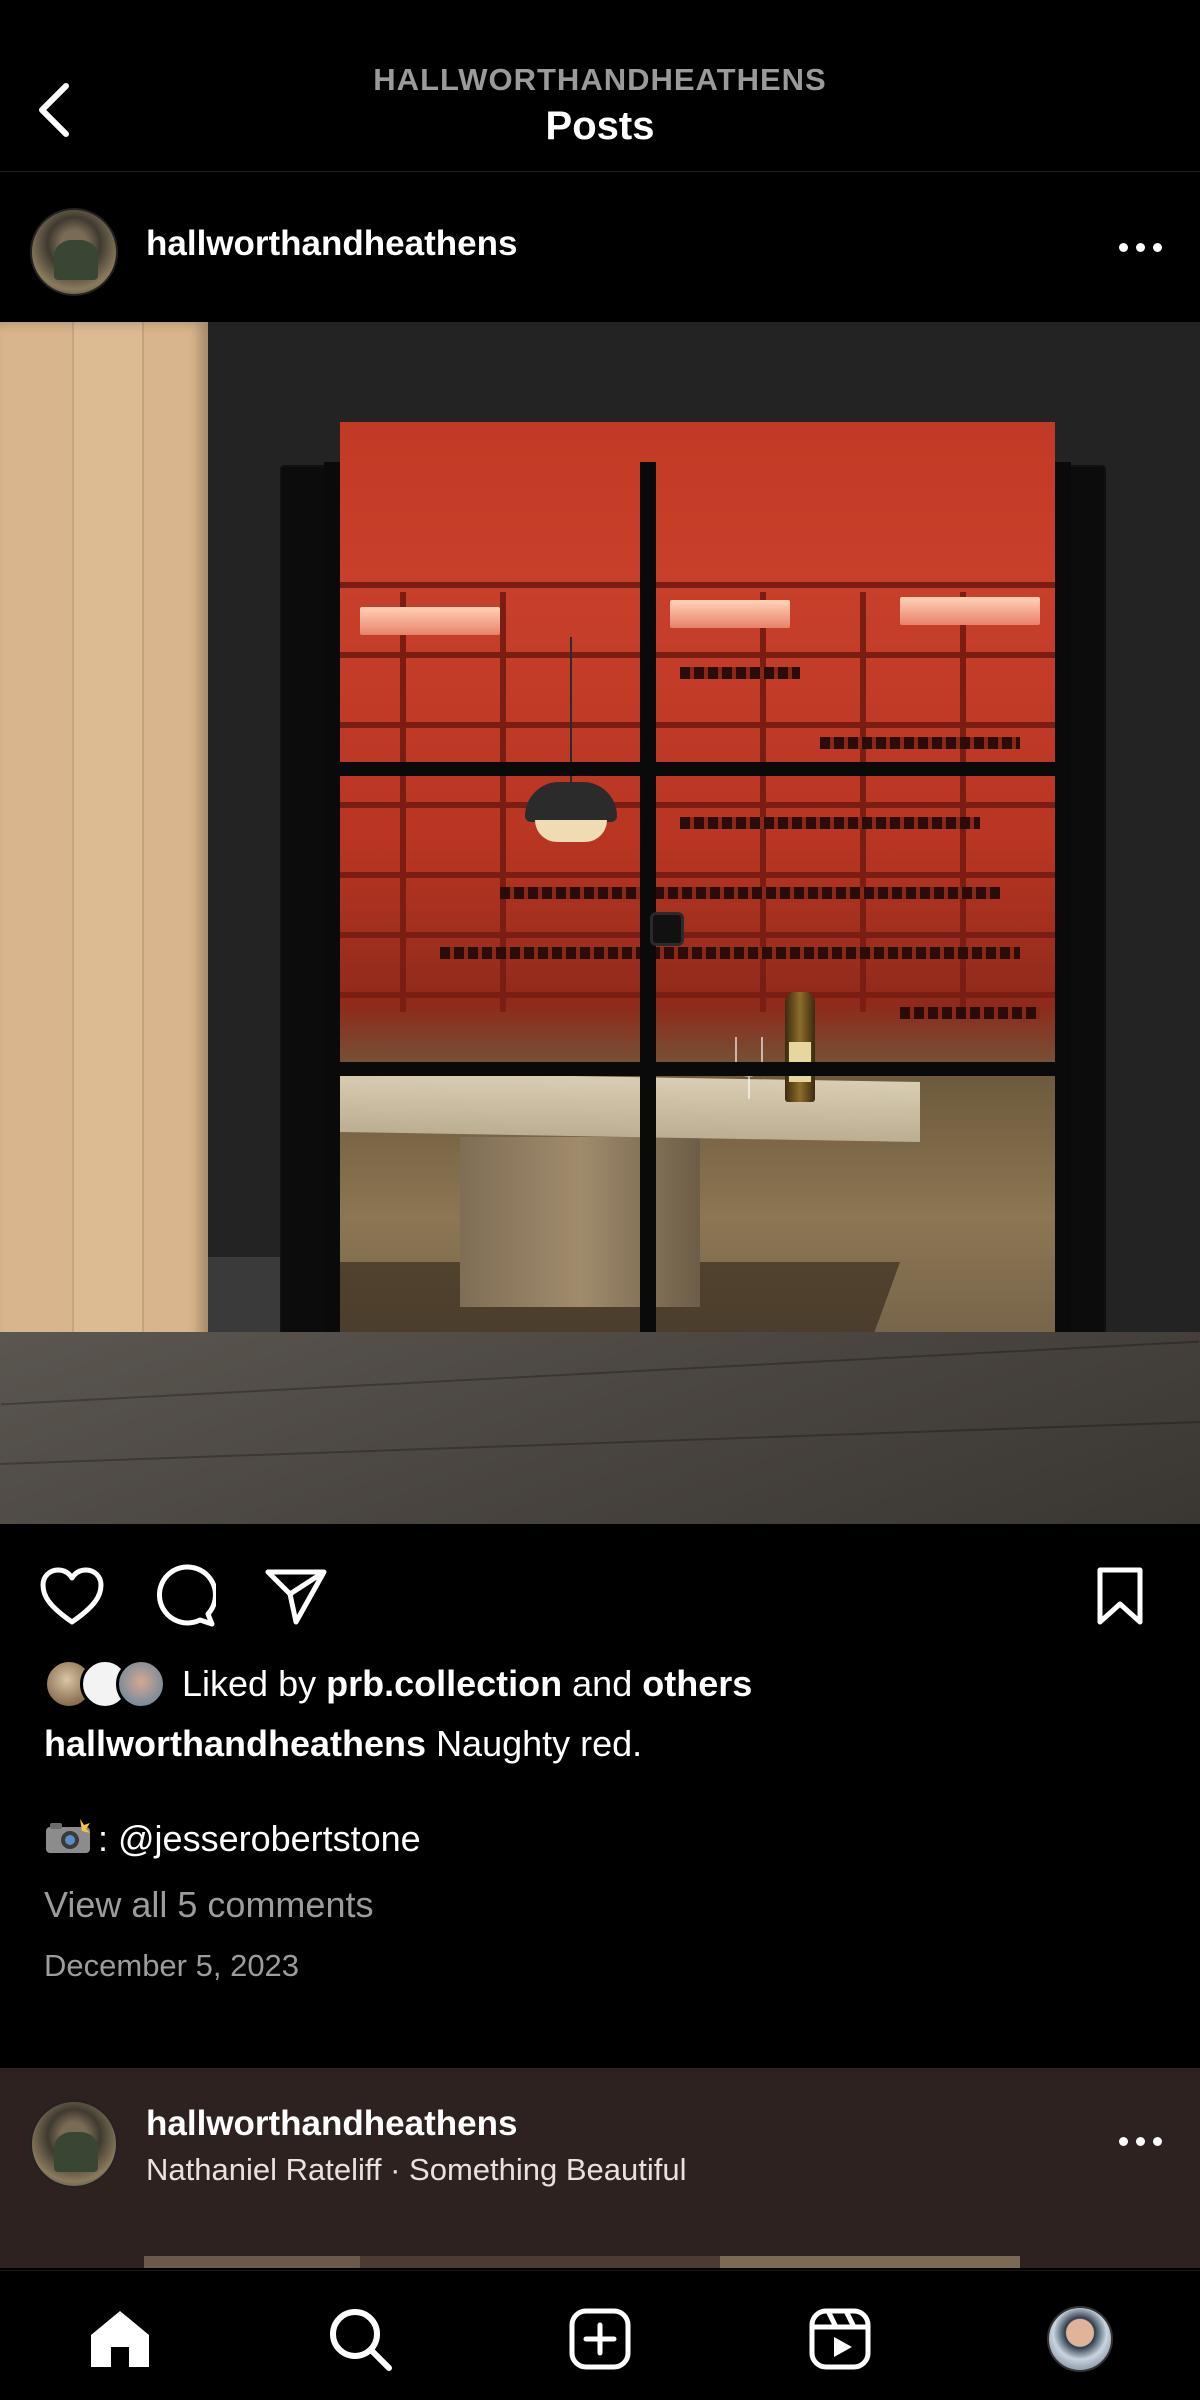 This screenshot has width=1200, height=2400. Describe the element at coordinates (600, 2262) in the screenshot. I see `next-post-image-preview` at that location.